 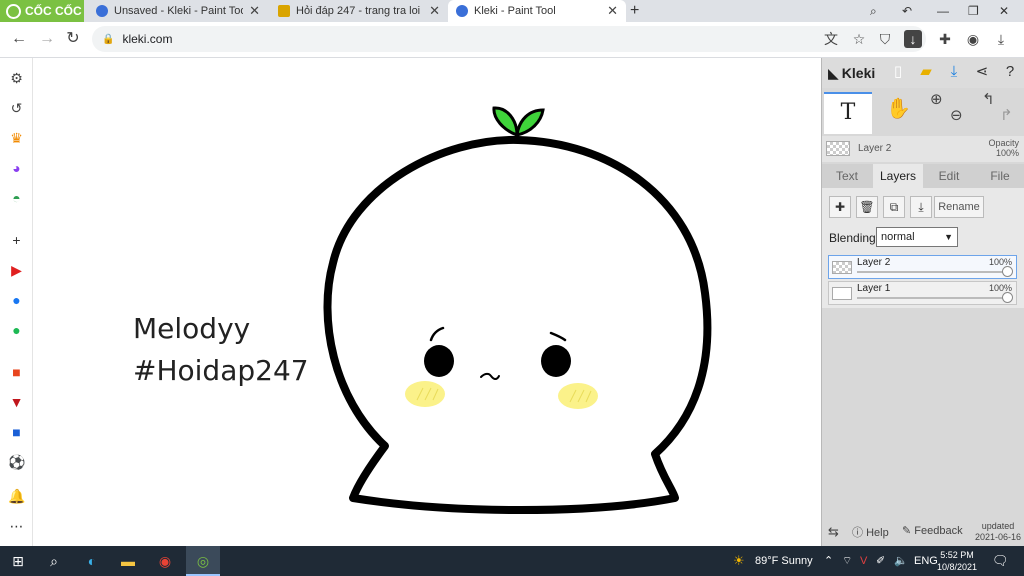 What do you see at coordinates (16, 138) in the screenshot?
I see `crown-icon: ♛` at bounding box center [16, 138].